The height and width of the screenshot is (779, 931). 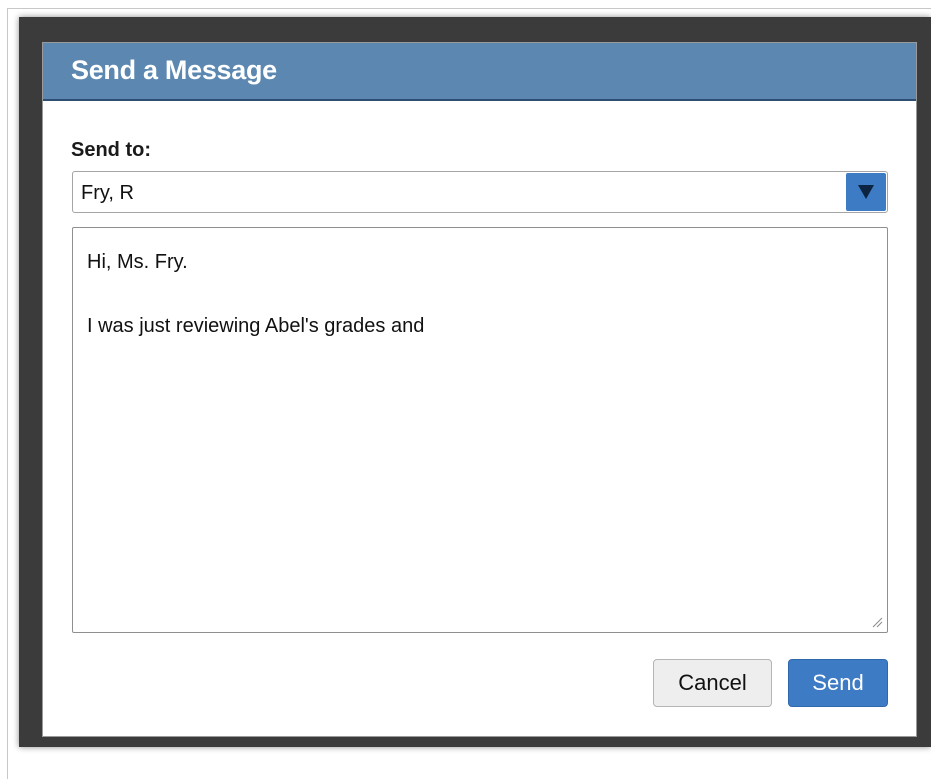 I want to click on message-line, so click(x=480, y=294).